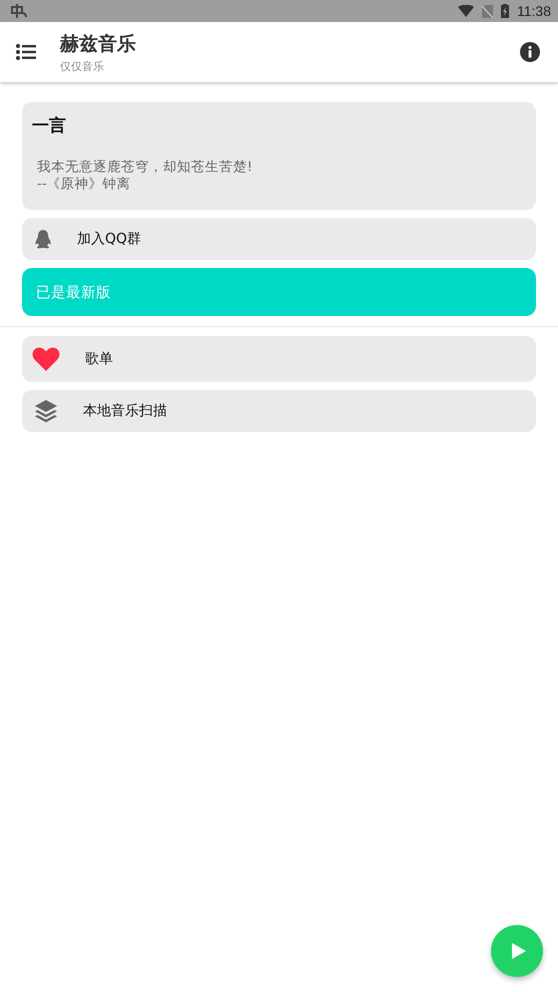  Describe the element at coordinates (46, 359) in the screenshot. I see `heart-icon` at that location.